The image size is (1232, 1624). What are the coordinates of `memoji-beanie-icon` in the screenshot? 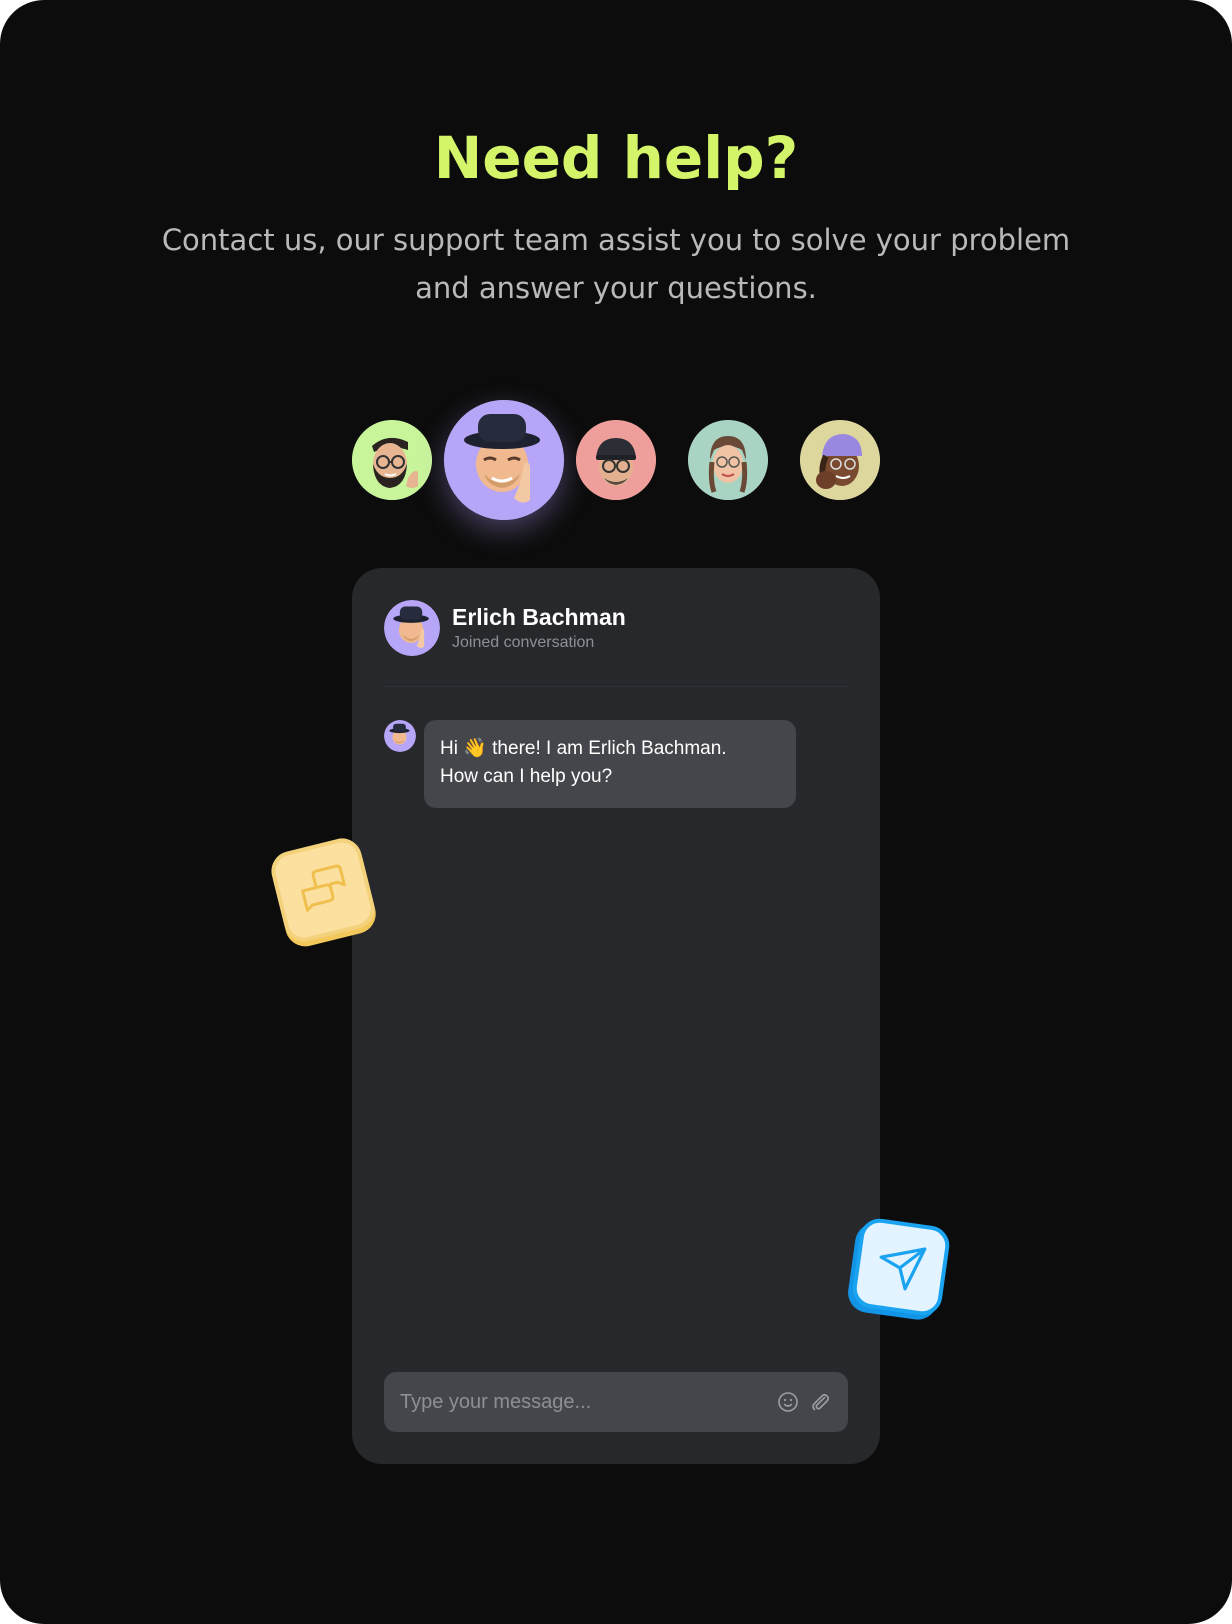 It's located at (840, 460).